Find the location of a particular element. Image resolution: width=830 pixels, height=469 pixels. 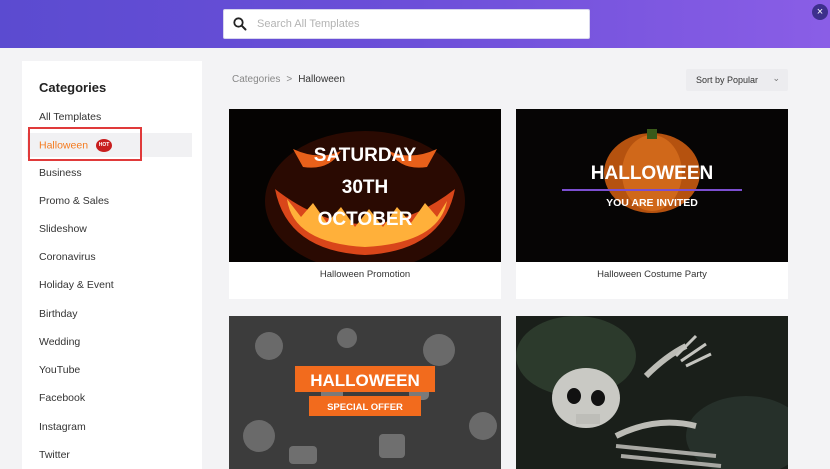

close-button: × is located at coordinates (820, 12).